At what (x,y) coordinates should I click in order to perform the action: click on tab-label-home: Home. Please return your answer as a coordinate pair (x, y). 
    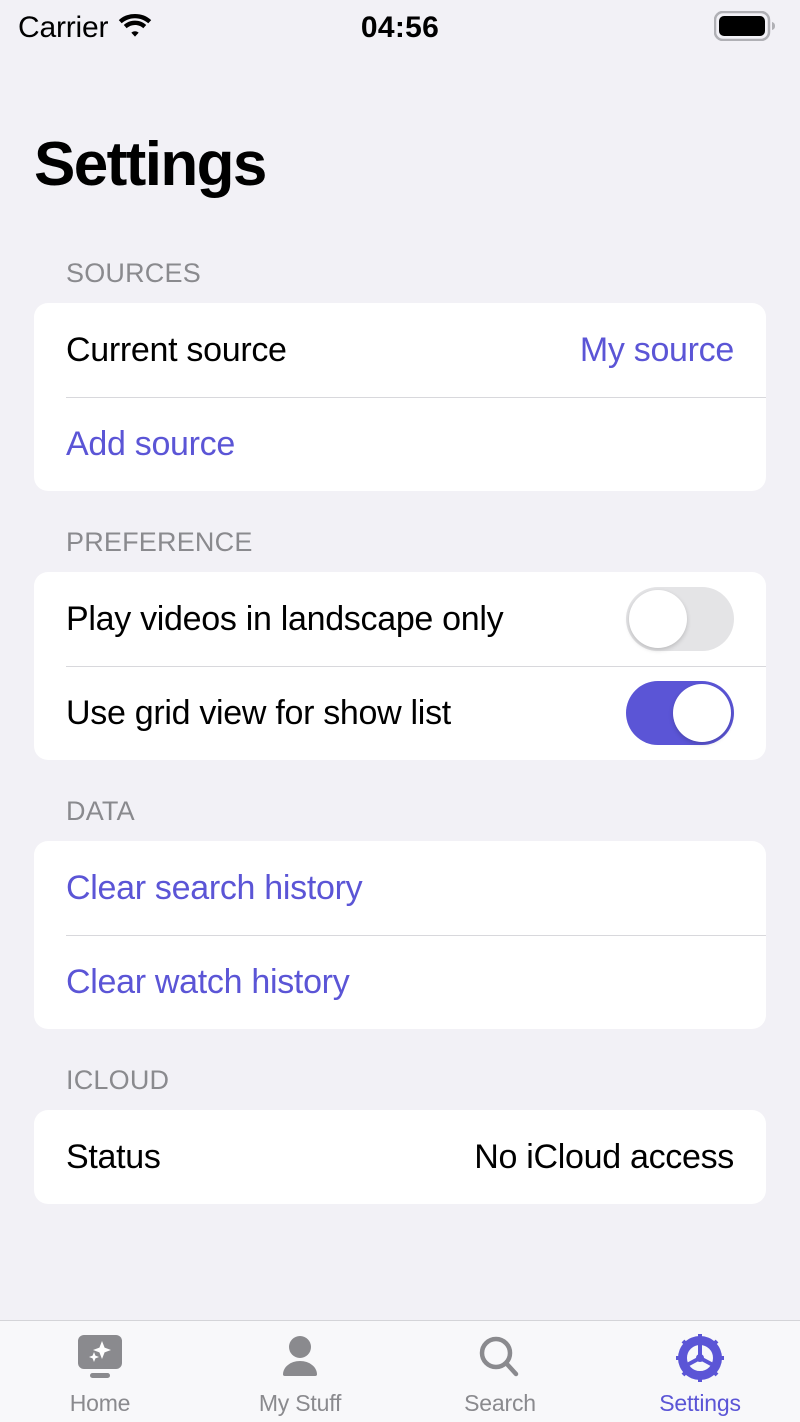
    Looking at the image, I should click on (100, 1403).